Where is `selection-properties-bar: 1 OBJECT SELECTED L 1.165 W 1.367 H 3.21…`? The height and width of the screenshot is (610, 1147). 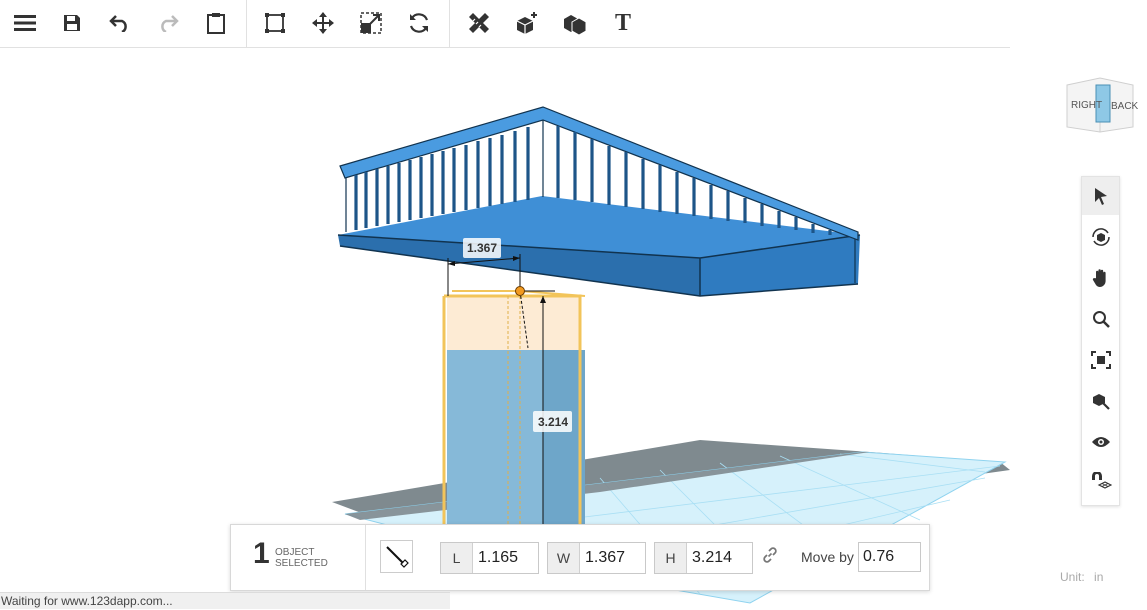
selection-properties-bar: 1 OBJECT SELECTED L 1.165 W 1.367 H 3.21… is located at coordinates (580, 557).